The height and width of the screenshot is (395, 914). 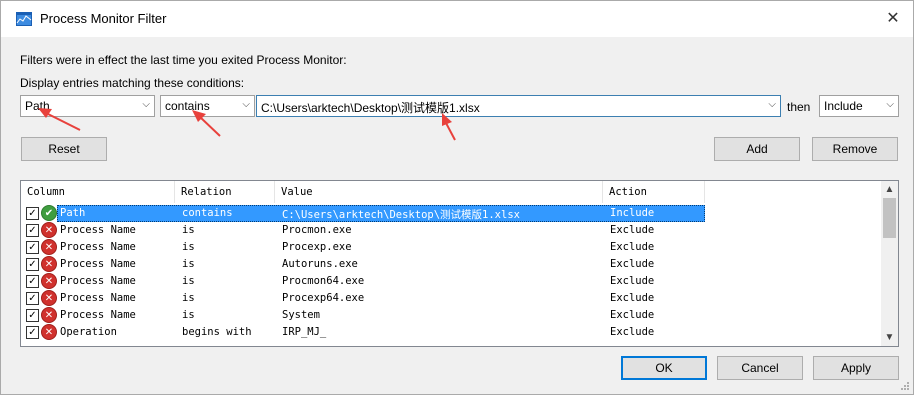 What do you see at coordinates (247, 124) in the screenshot?
I see `annotation-arrows` at bounding box center [247, 124].